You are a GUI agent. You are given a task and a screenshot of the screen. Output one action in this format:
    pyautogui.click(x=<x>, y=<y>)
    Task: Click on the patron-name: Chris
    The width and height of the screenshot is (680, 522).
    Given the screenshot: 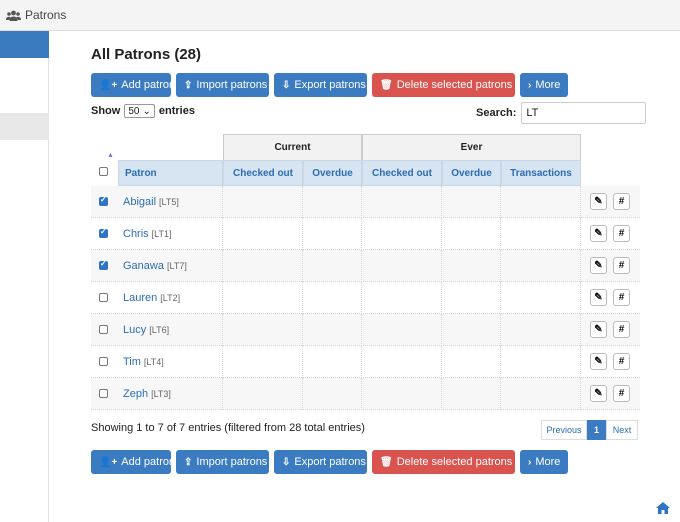 What is the action you would take?
    pyautogui.click(x=136, y=234)
    